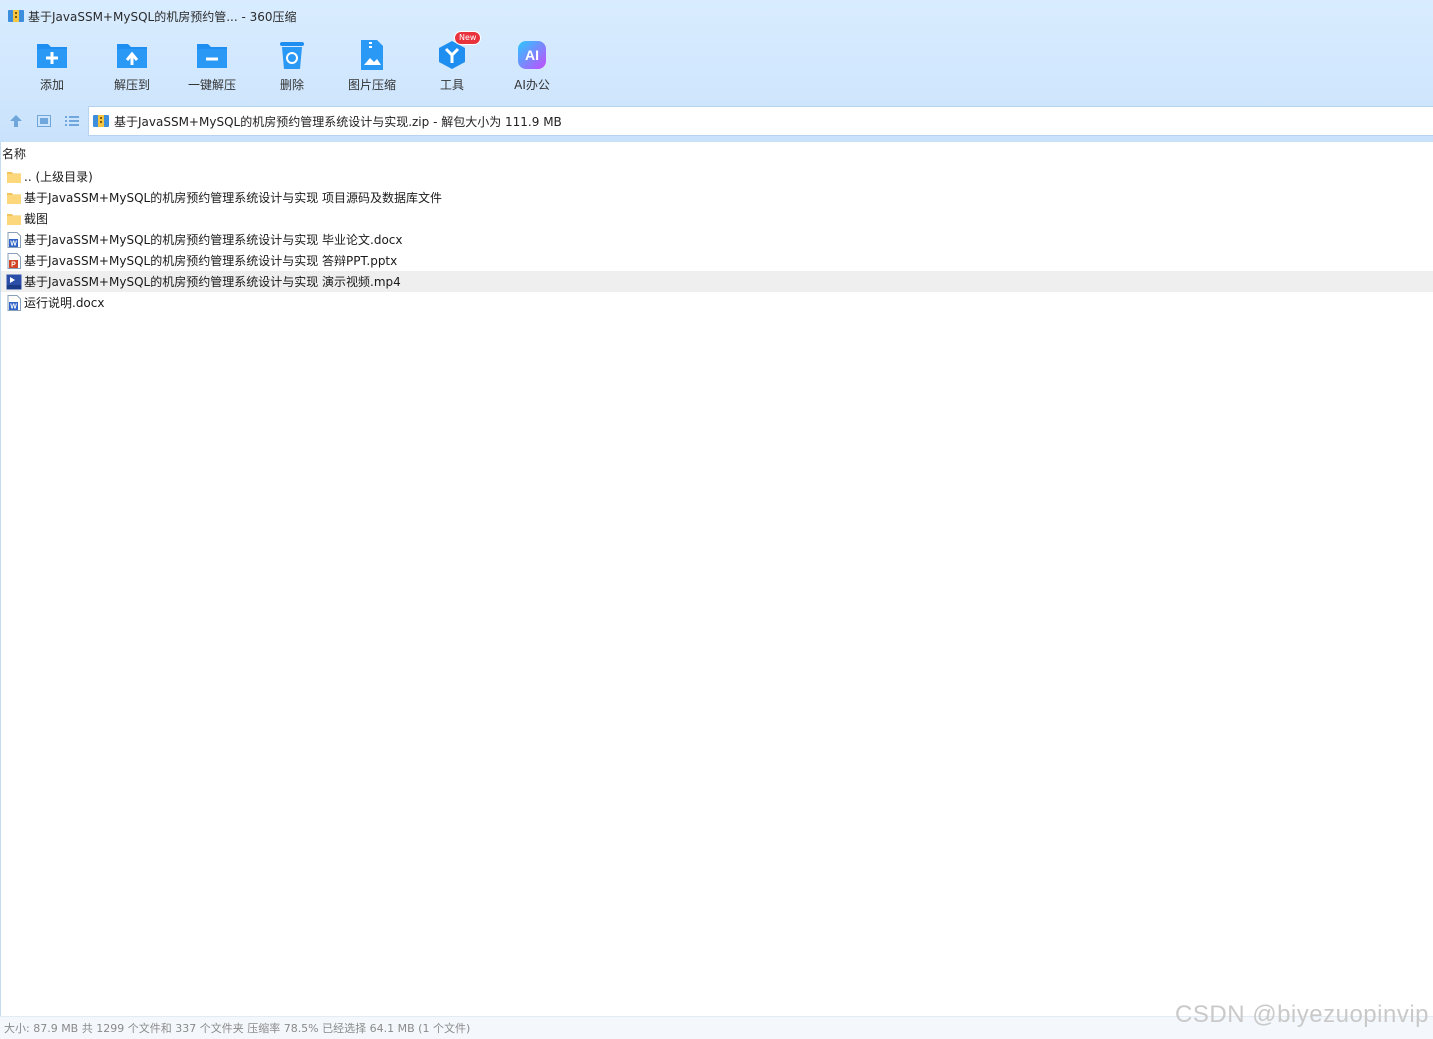  I want to click on add-label: 添加, so click(51, 85).